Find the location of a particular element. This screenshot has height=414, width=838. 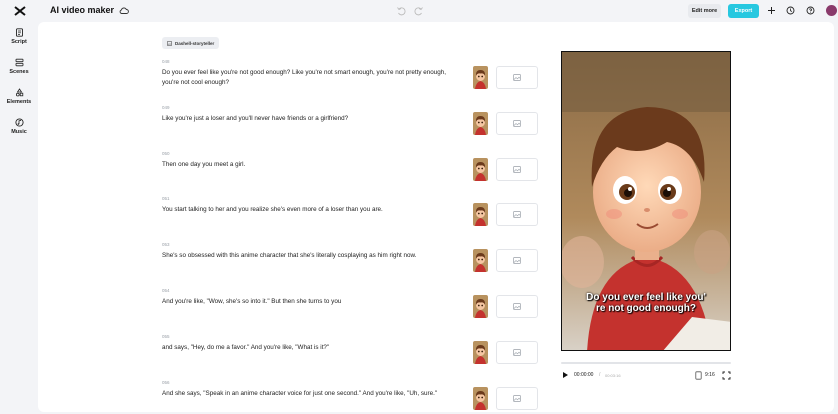

aspect-ratio-label: 9:16 is located at coordinates (710, 375).